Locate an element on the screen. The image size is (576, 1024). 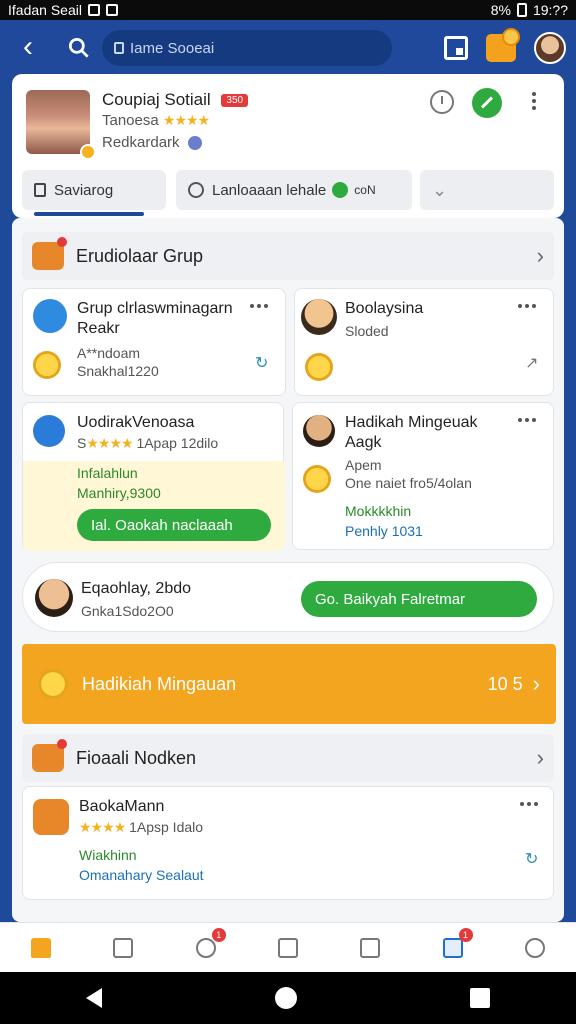
badge-icon is located at coordinates (88, 152).